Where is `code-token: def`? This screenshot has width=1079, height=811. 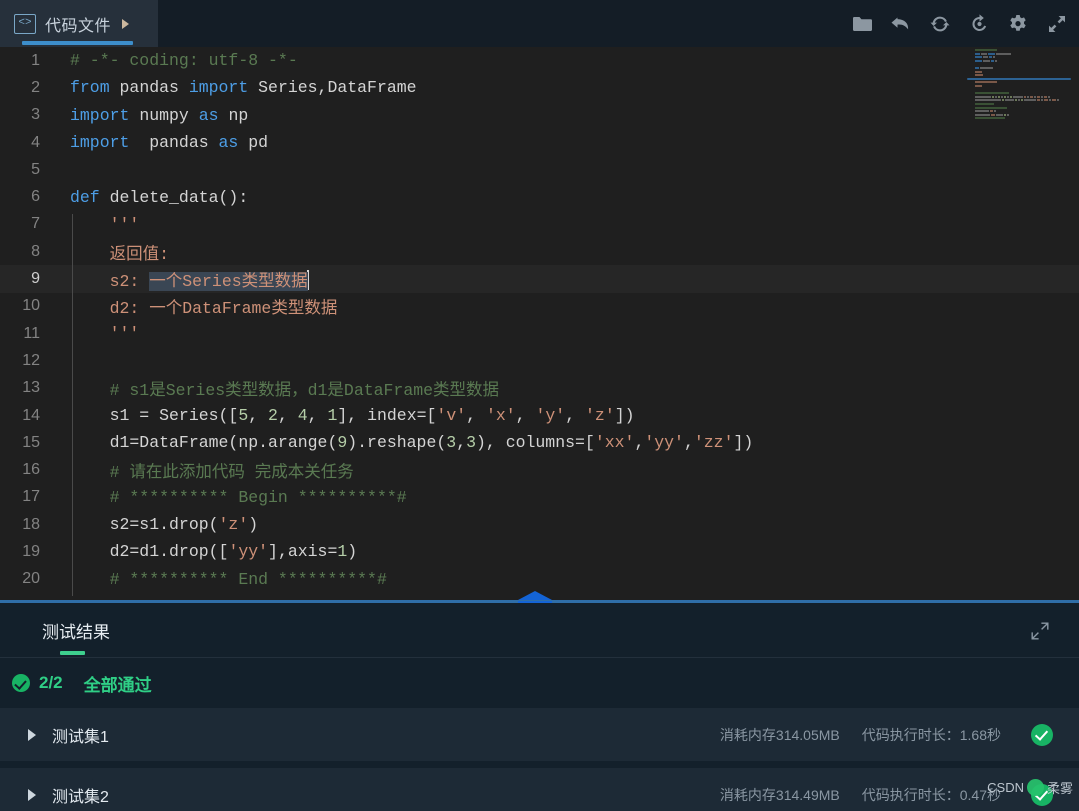
code-token: def is located at coordinates (90, 197).